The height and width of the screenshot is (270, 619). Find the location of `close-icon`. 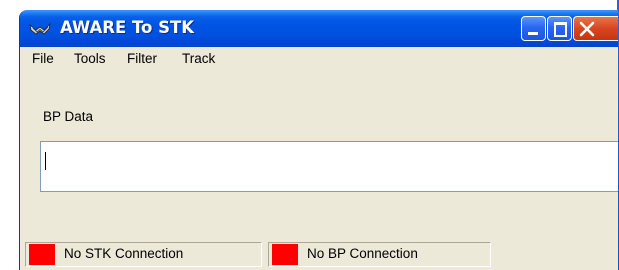

close-icon is located at coordinates (587, 29).